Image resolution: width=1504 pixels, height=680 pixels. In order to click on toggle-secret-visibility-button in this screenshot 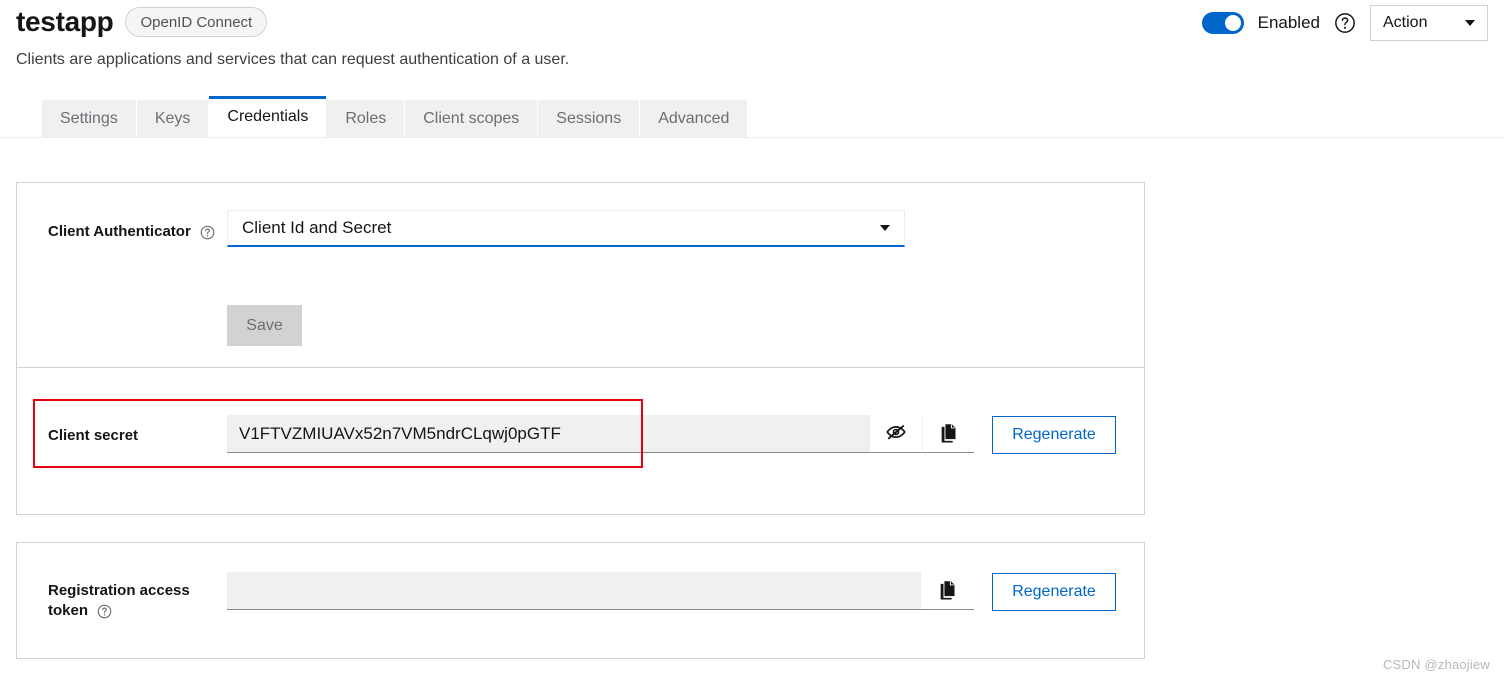, I will do `click(896, 434)`.